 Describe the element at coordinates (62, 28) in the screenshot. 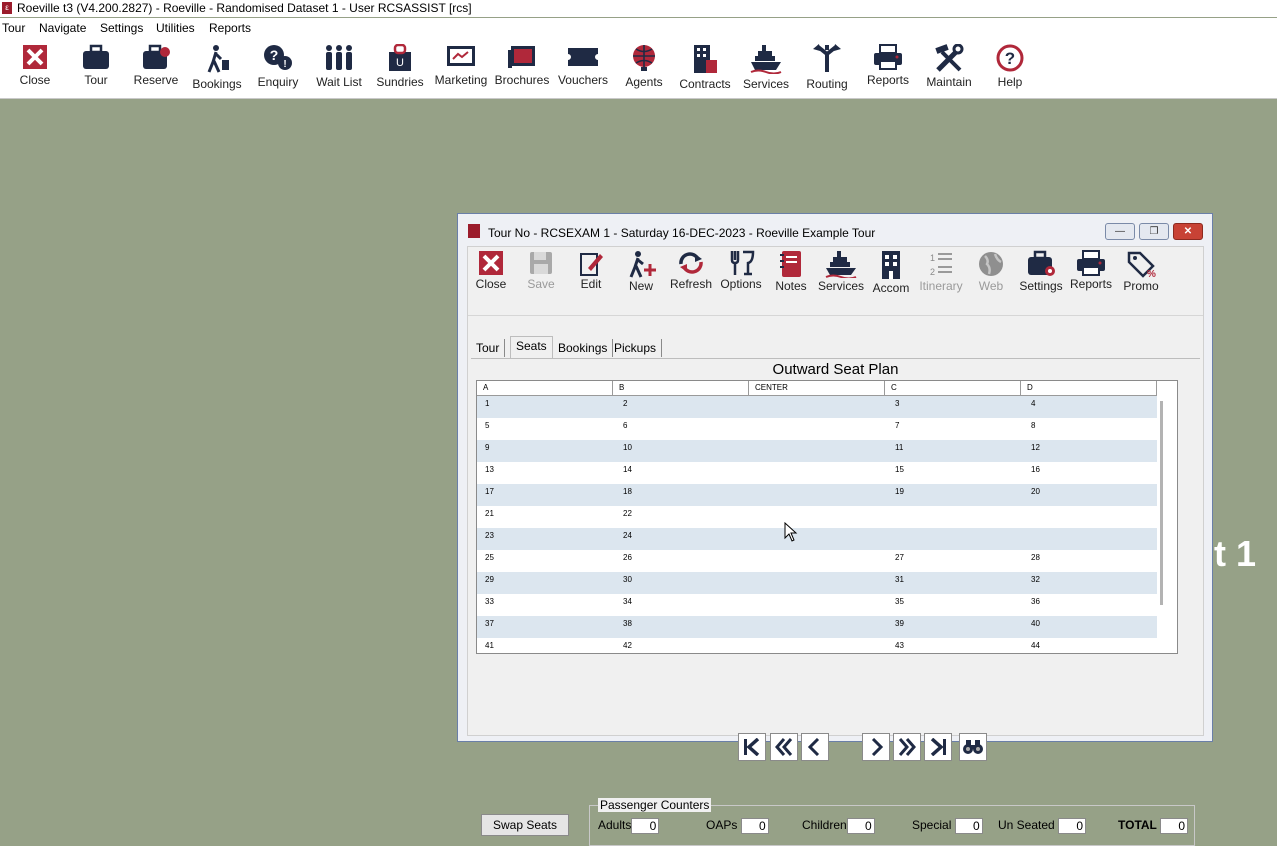

I see `menu-navigate: Navigate` at that location.